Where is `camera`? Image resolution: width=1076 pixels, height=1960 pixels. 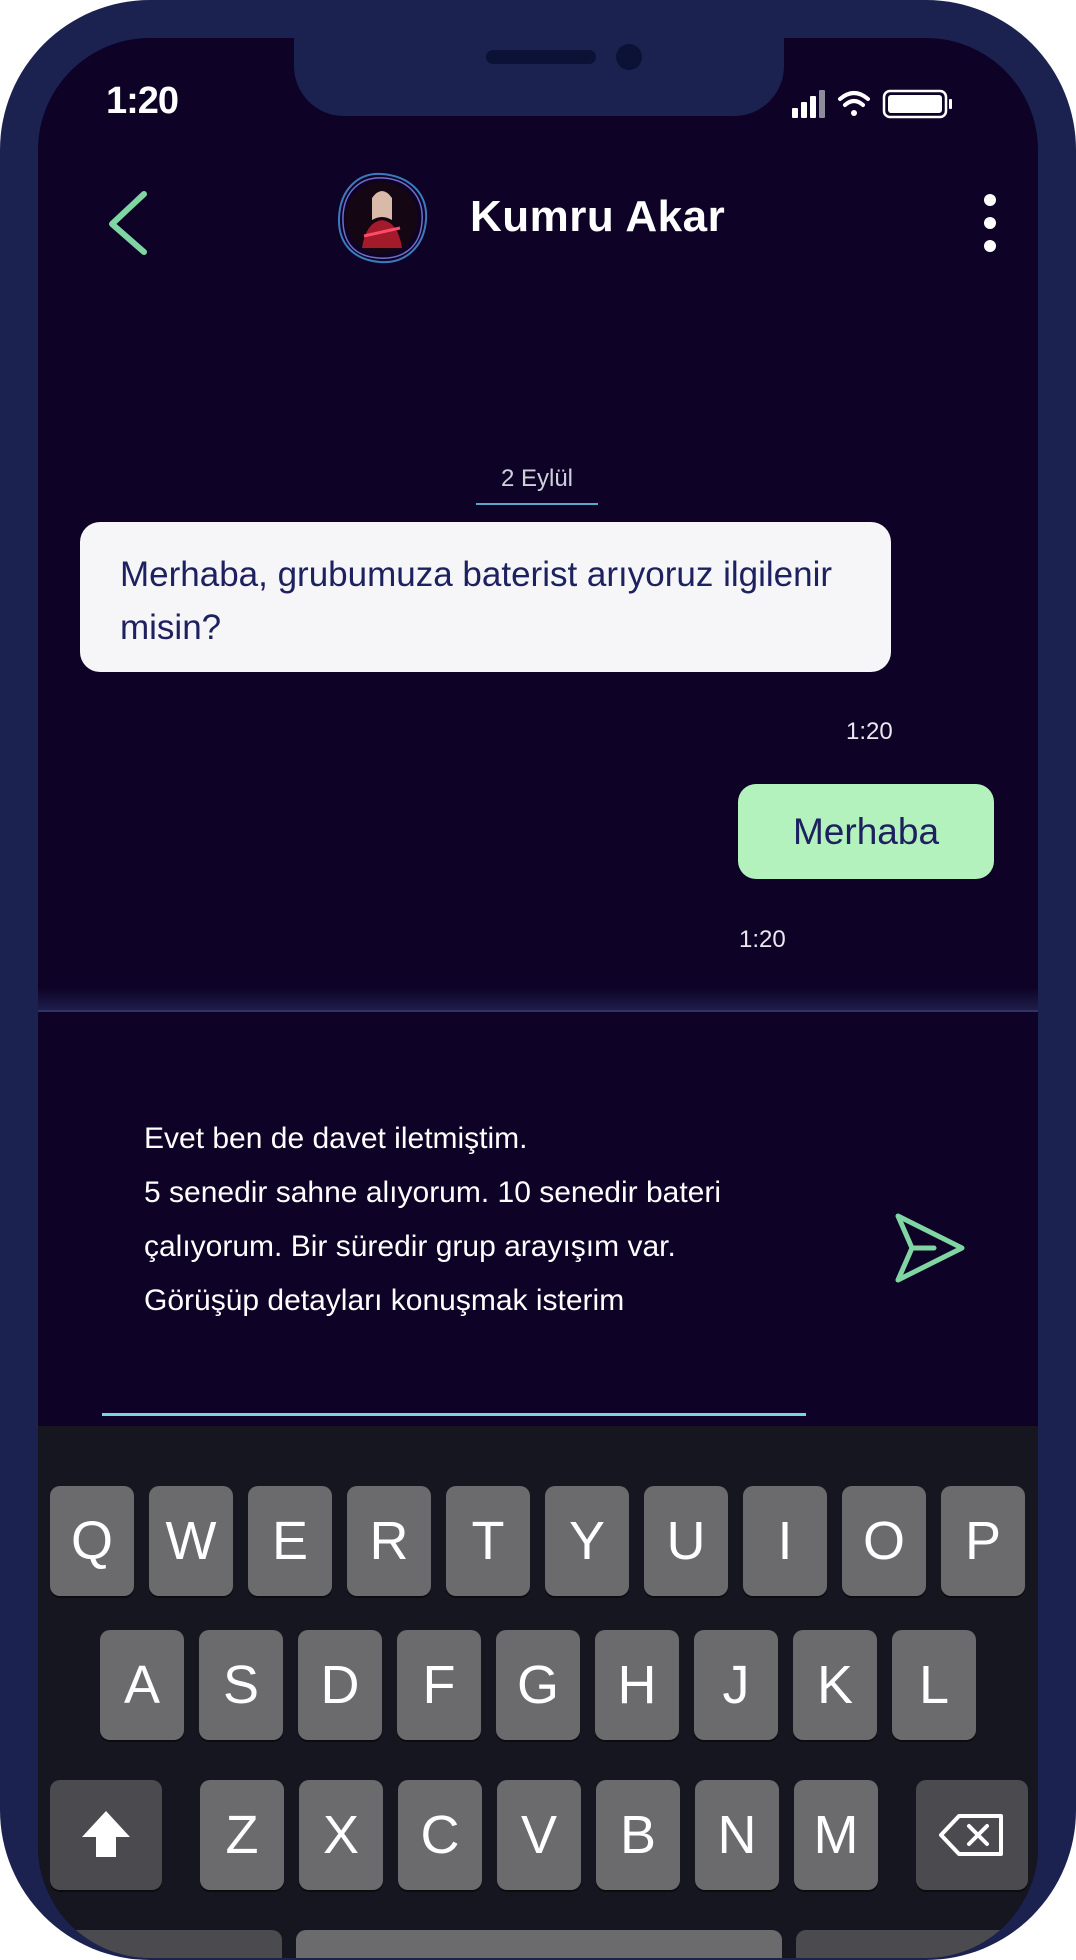 camera is located at coordinates (629, 57).